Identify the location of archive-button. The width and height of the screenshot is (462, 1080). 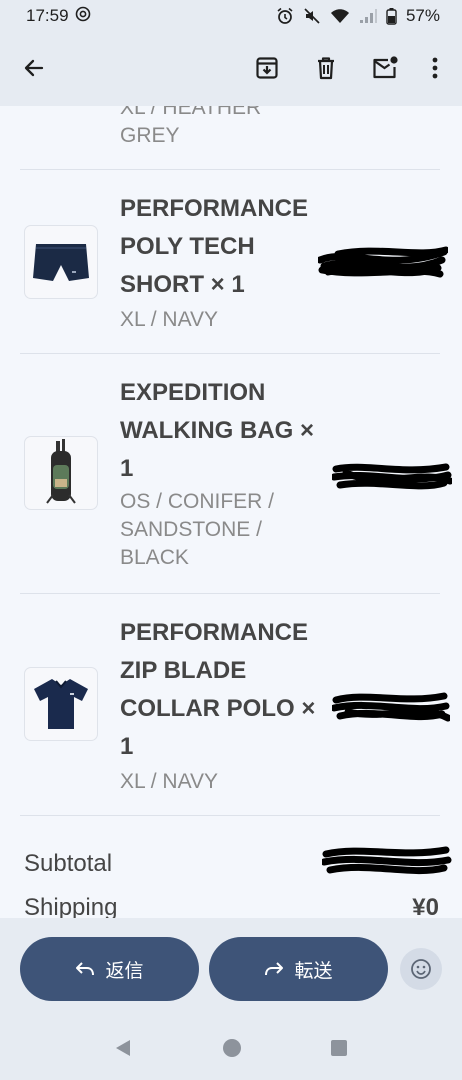
(267, 68).